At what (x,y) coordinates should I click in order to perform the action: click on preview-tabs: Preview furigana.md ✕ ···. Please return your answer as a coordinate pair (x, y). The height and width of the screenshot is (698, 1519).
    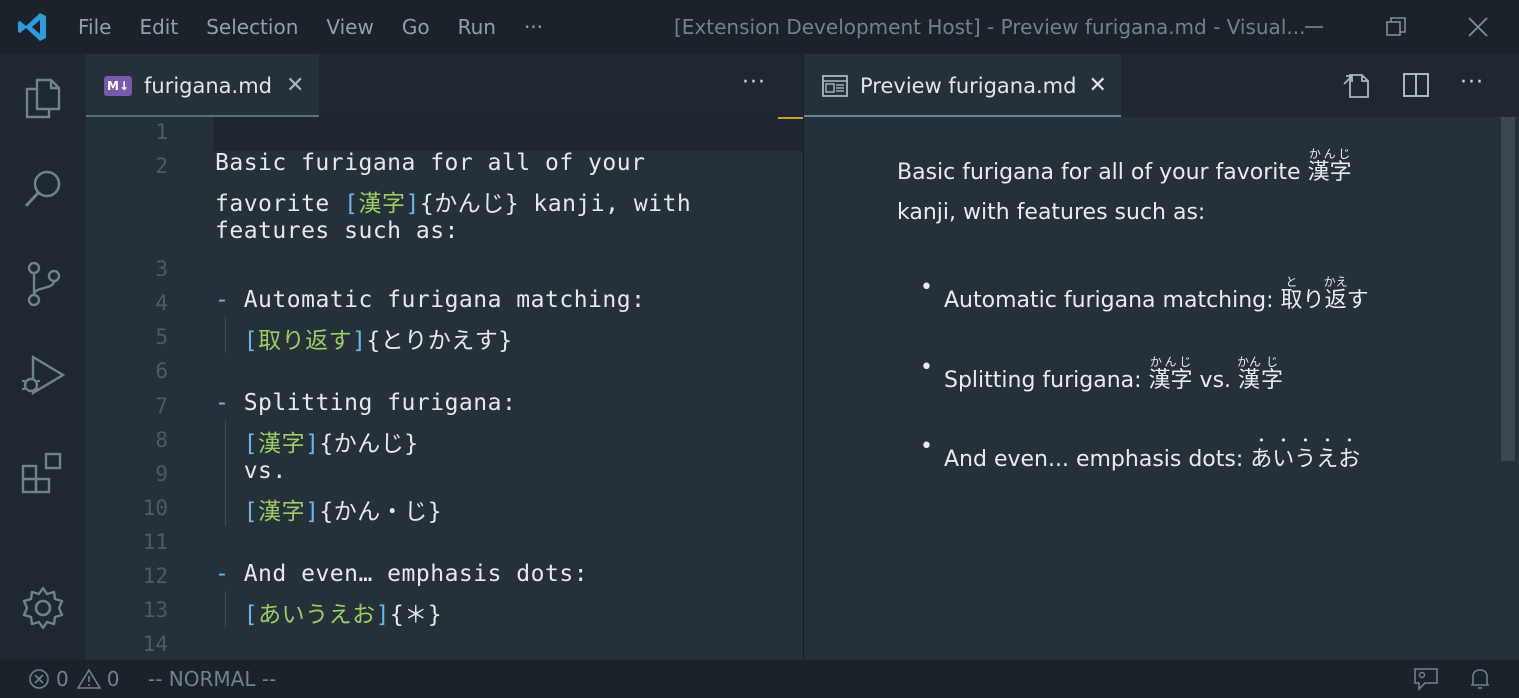
    Looking at the image, I should click on (1161, 85).